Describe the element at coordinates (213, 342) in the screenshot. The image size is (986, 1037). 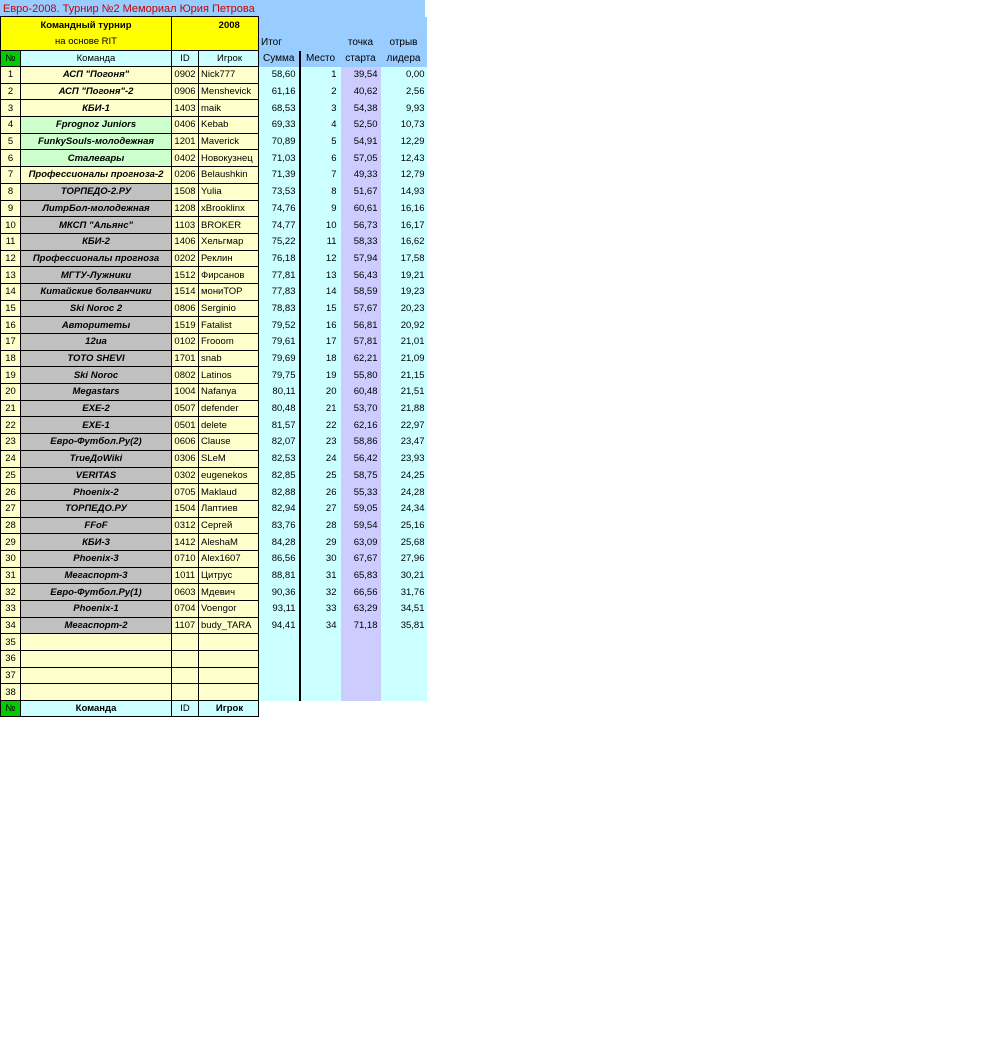
I see `table-row: 17 12ua 0102 Frooom 79,61 17 57,81 21,01` at that location.